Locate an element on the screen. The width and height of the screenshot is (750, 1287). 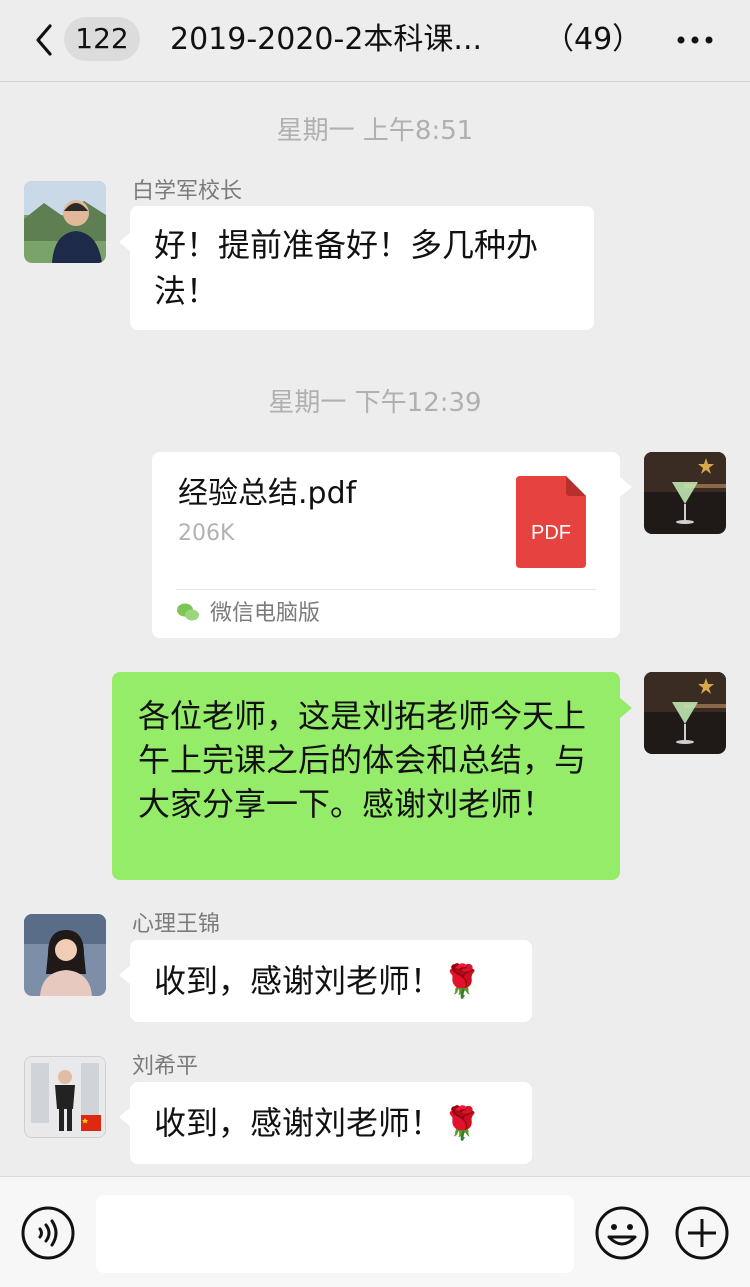
message-bubble: 好！提前准备好！多几种办法！ is located at coordinates (362, 268).